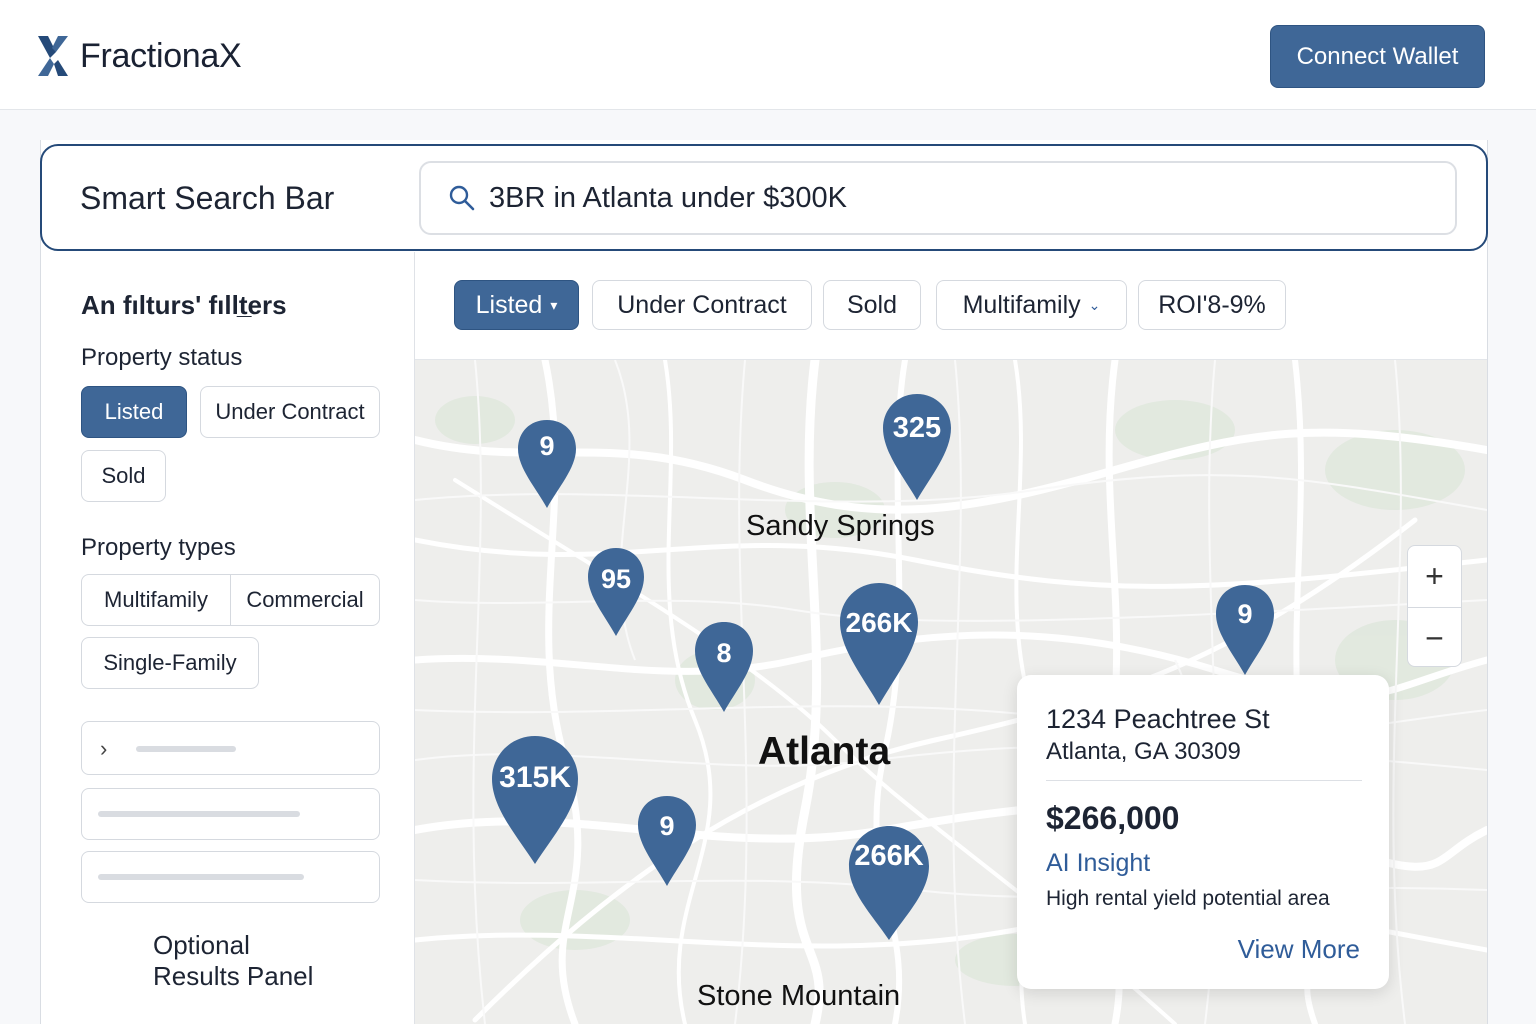  Describe the element at coordinates (768, 55) in the screenshot. I see `top-nav-bar: FractionaX Connect Wallet` at that location.